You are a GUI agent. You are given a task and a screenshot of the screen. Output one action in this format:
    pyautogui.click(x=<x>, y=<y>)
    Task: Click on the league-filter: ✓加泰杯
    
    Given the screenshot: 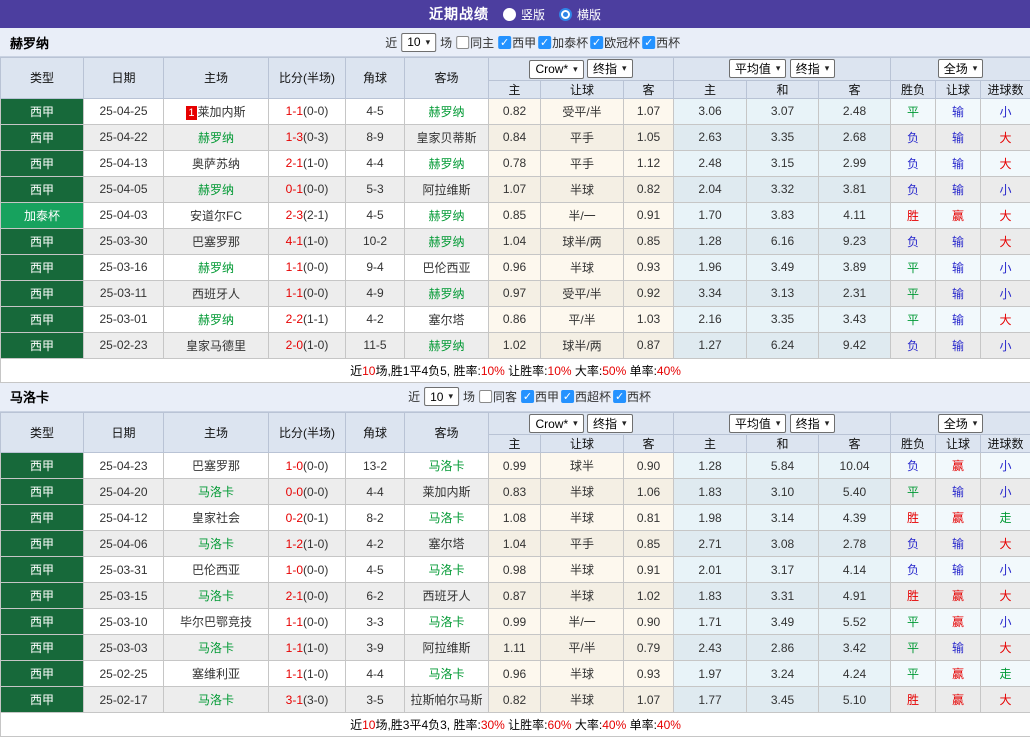 What is the action you would take?
    pyautogui.click(x=563, y=42)
    